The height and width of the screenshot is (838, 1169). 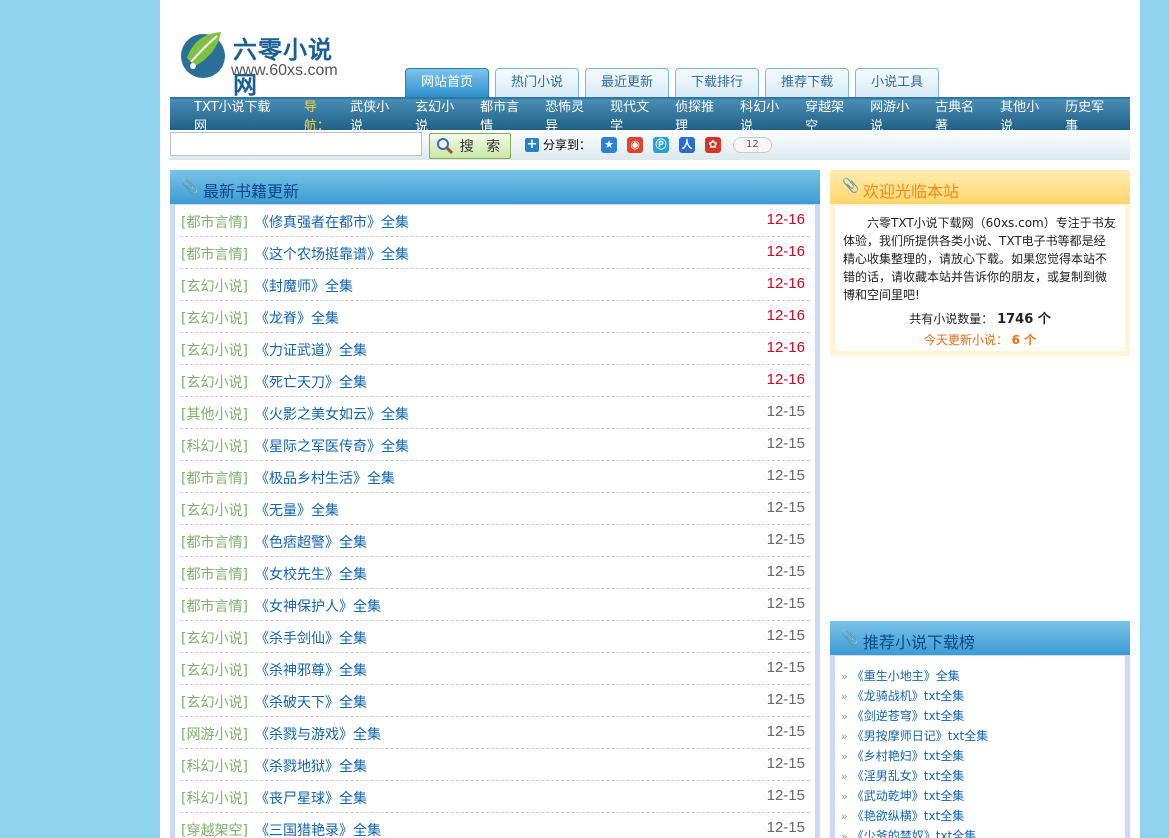 I want to click on tab-recommend: 推荐下载, so click(x=807, y=82).